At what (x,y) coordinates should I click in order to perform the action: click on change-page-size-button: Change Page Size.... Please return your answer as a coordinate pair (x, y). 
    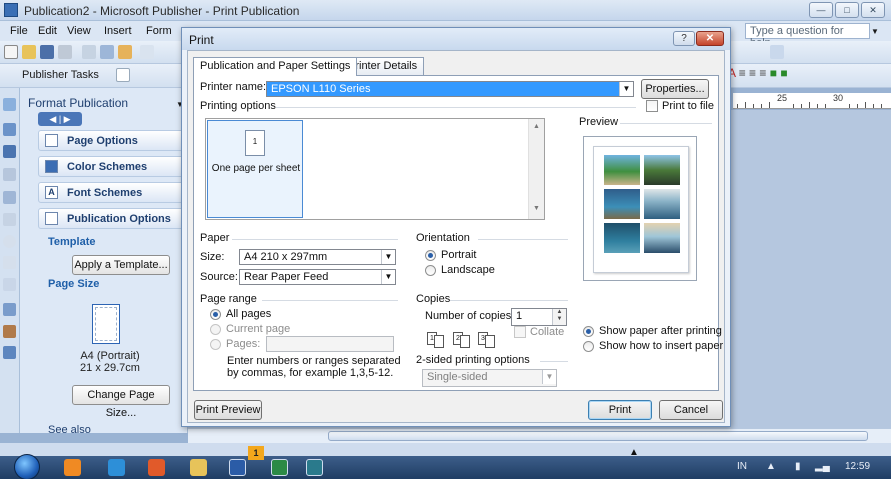
    Looking at the image, I should click on (121, 402).